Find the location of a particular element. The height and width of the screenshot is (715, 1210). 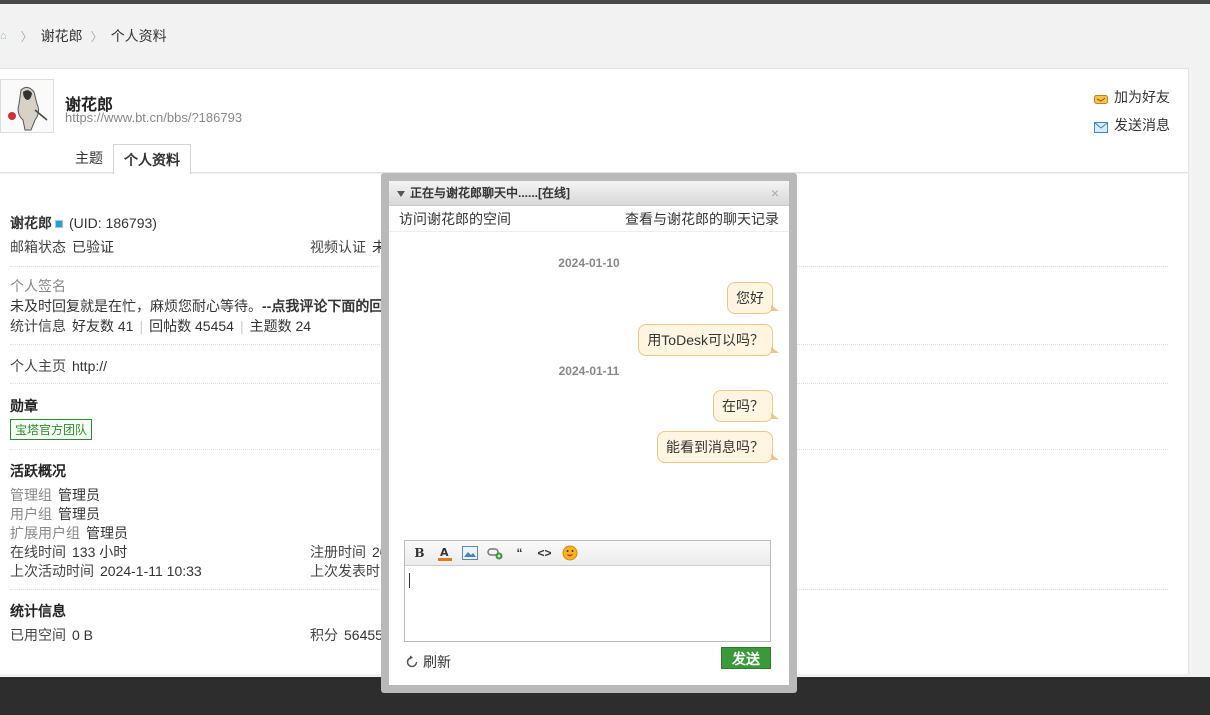

avatar is located at coordinates (27, 106).